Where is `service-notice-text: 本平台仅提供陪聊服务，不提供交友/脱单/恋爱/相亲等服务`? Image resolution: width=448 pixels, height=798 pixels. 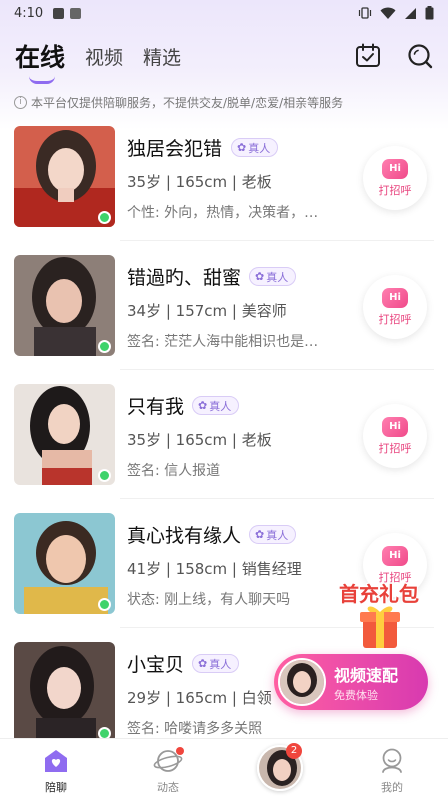
service-notice-text: 本平台仅提供陪聊服务，不提供交友/脱单/恋爱/相亲等服务 is located at coordinates (187, 102).